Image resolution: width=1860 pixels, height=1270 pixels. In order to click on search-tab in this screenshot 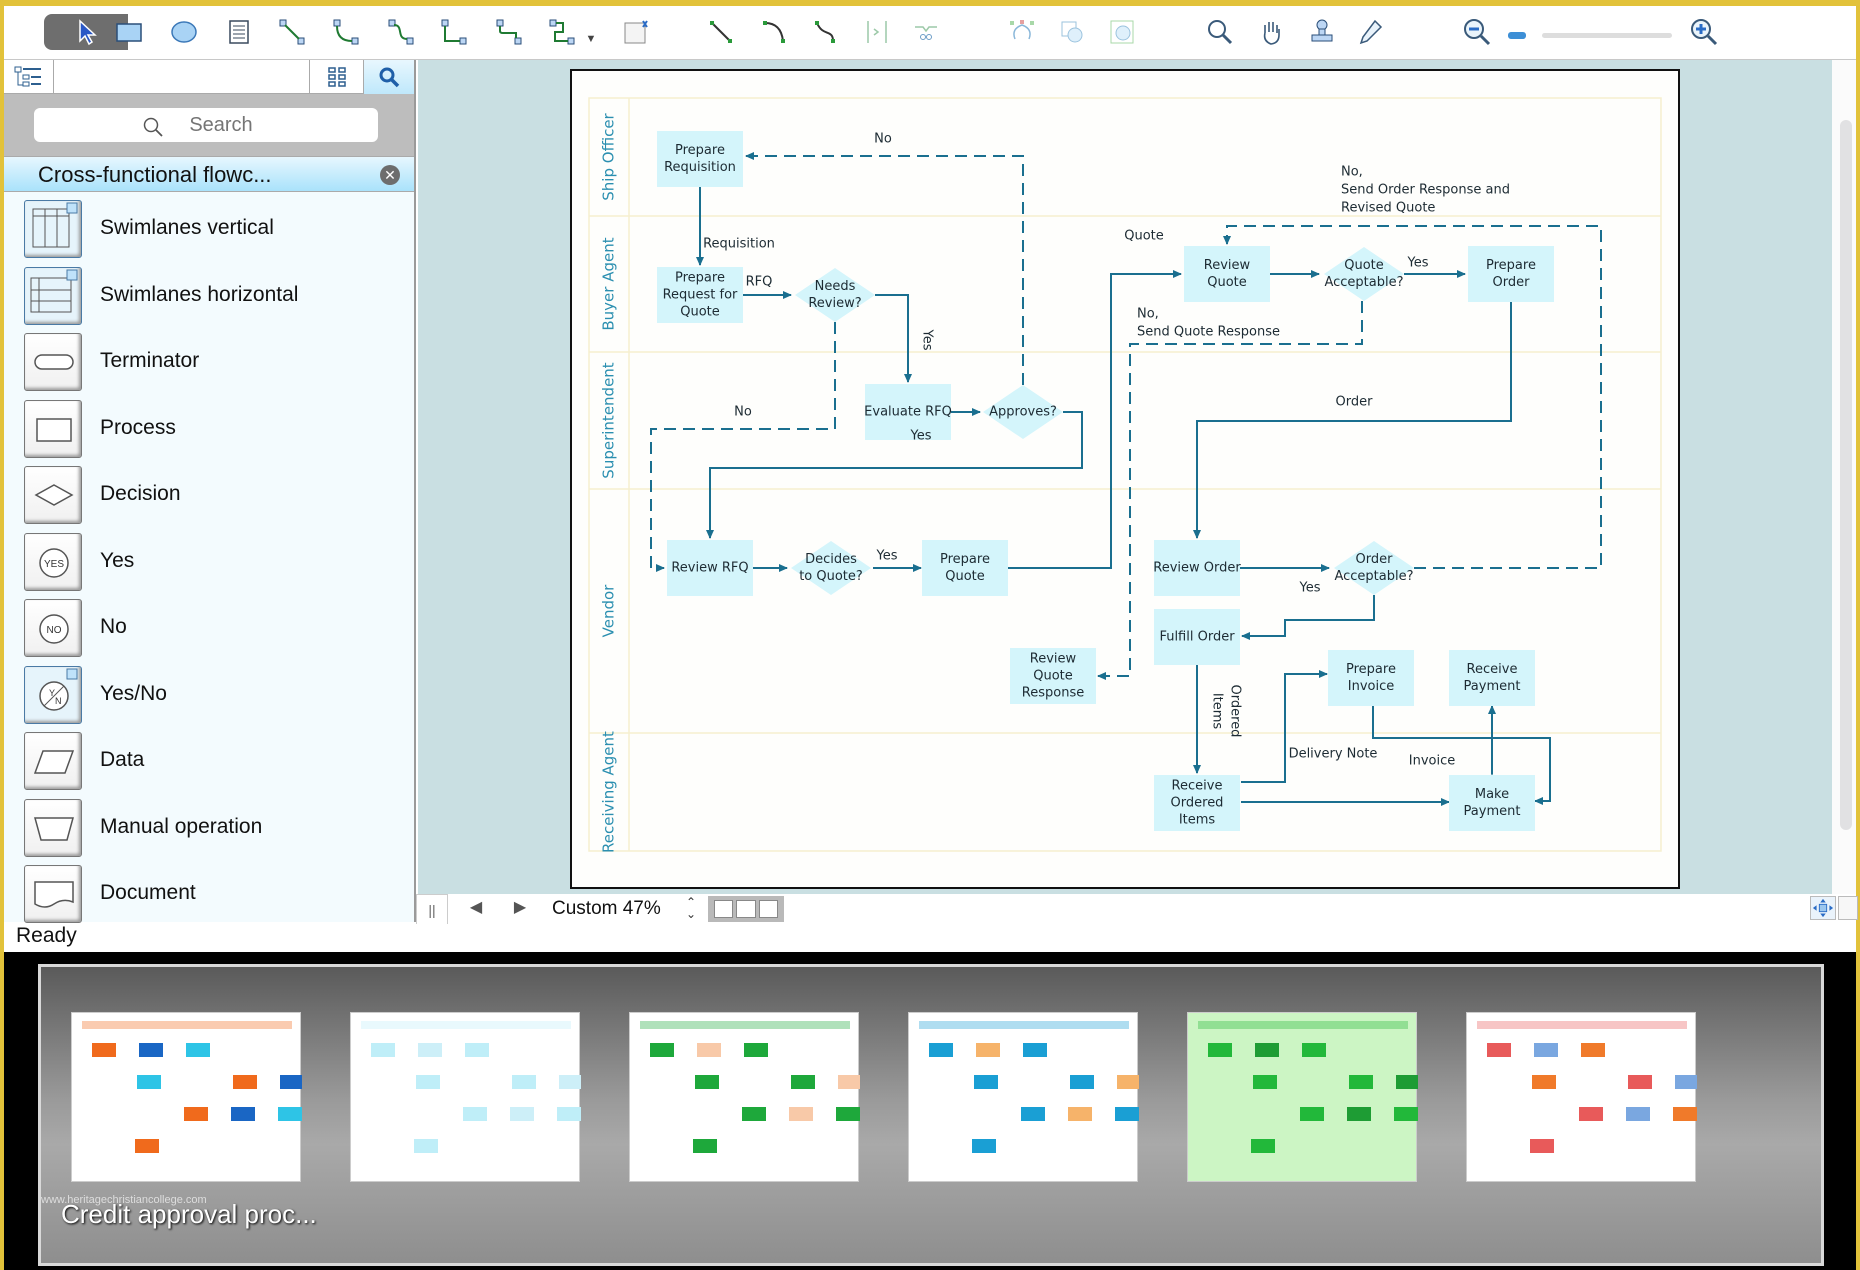, I will do `click(389, 77)`.